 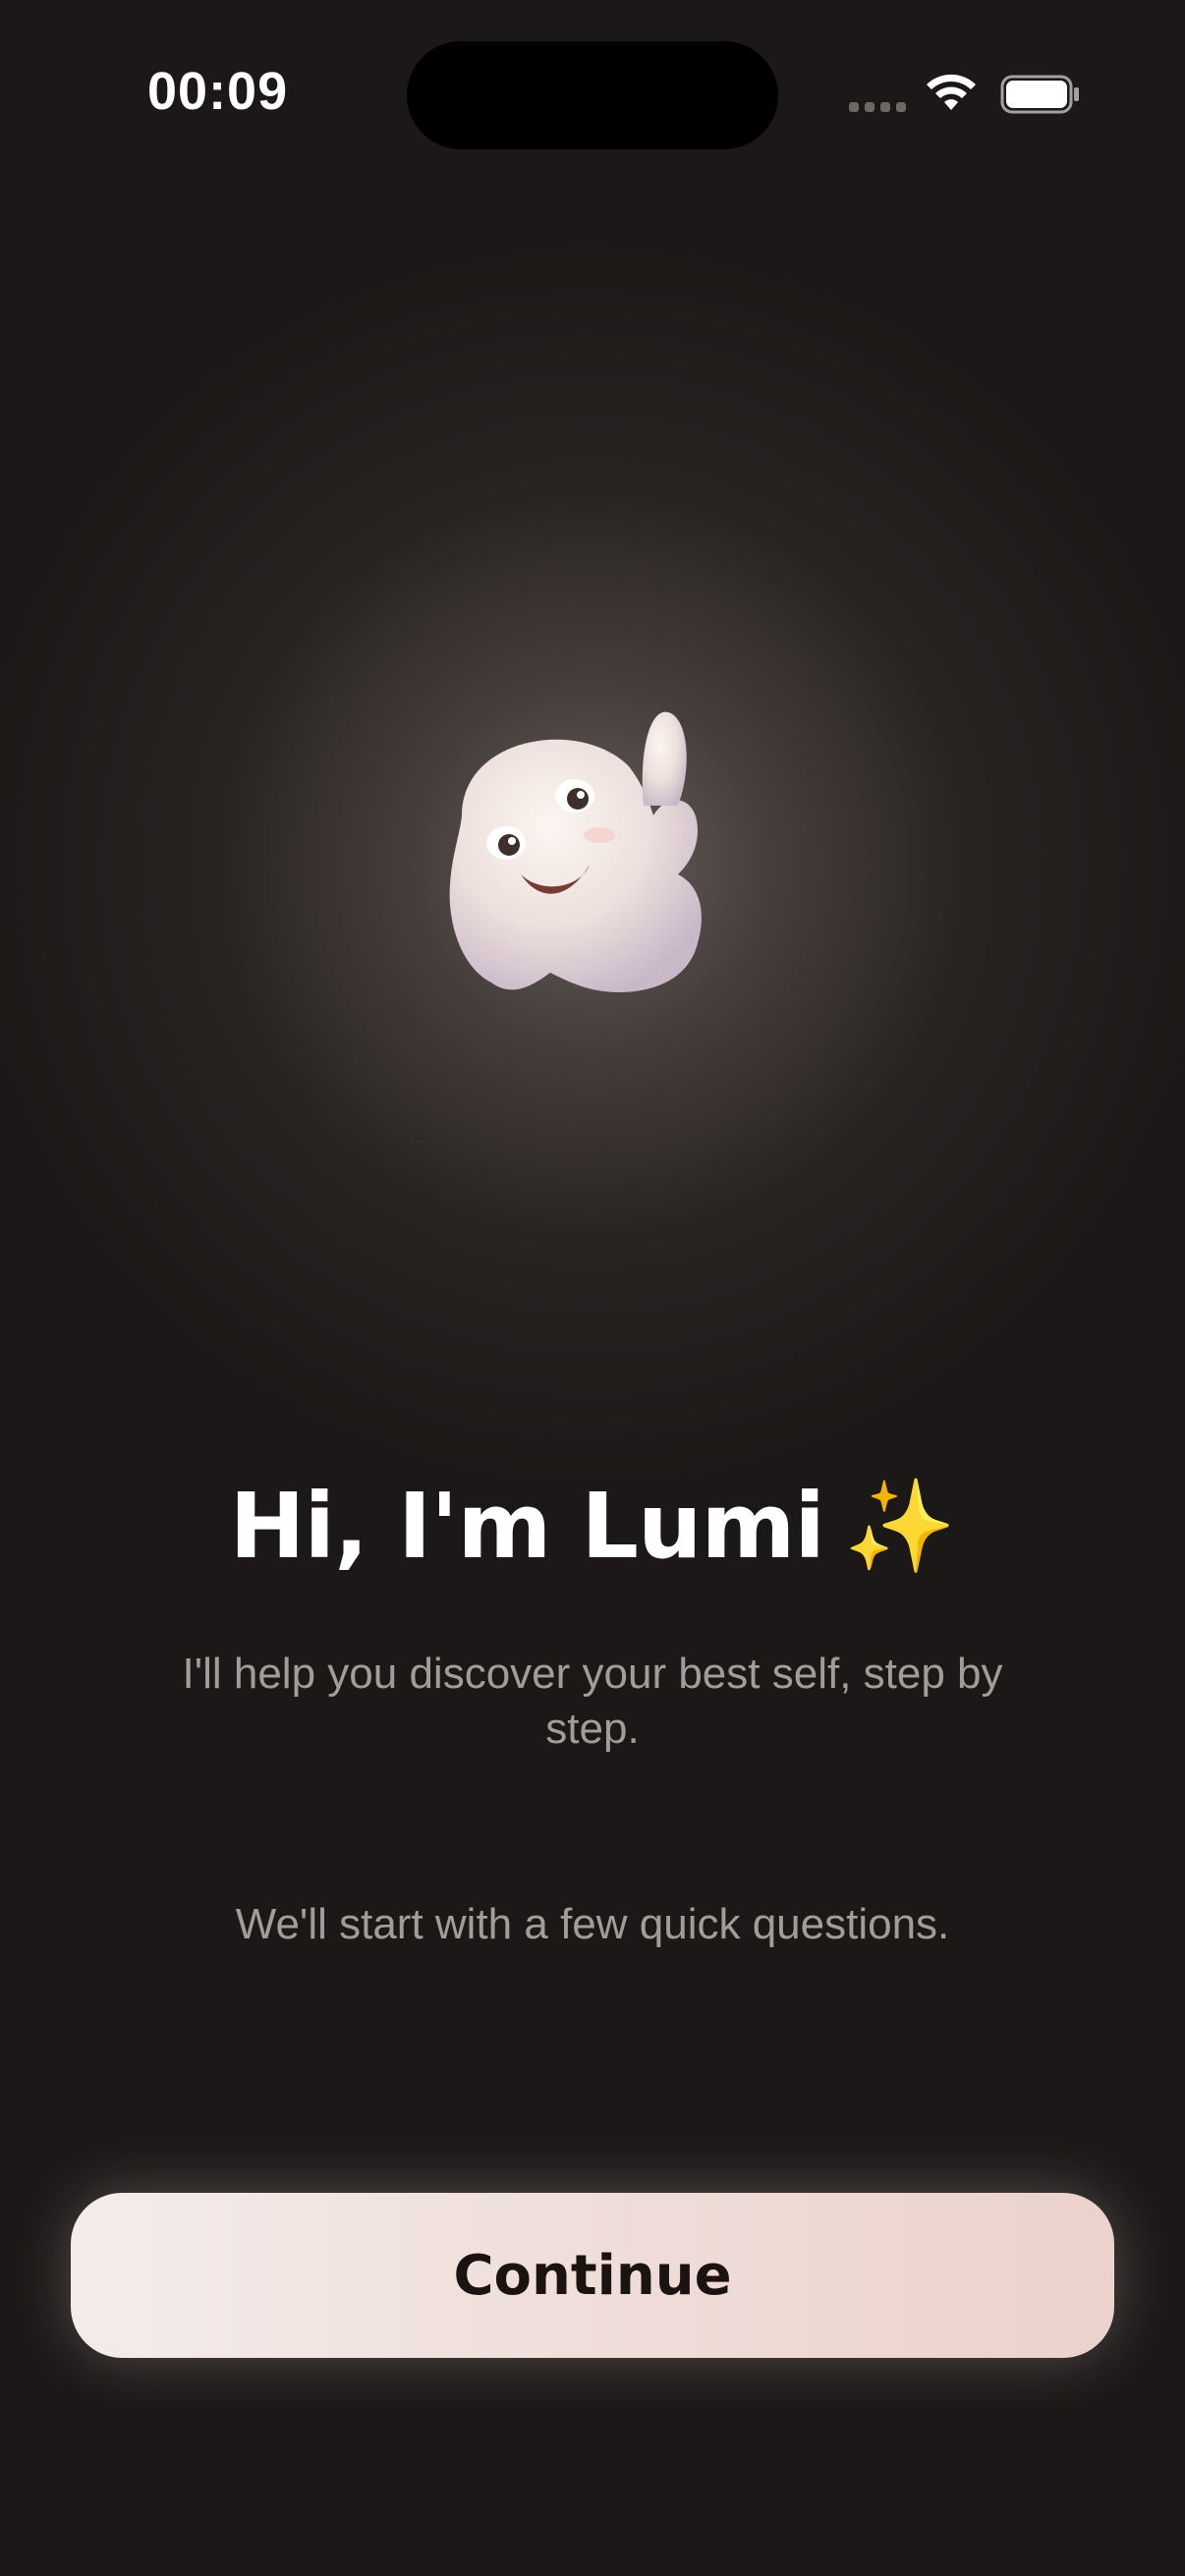 I want to click on status-time: 00:09, so click(x=218, y=91).